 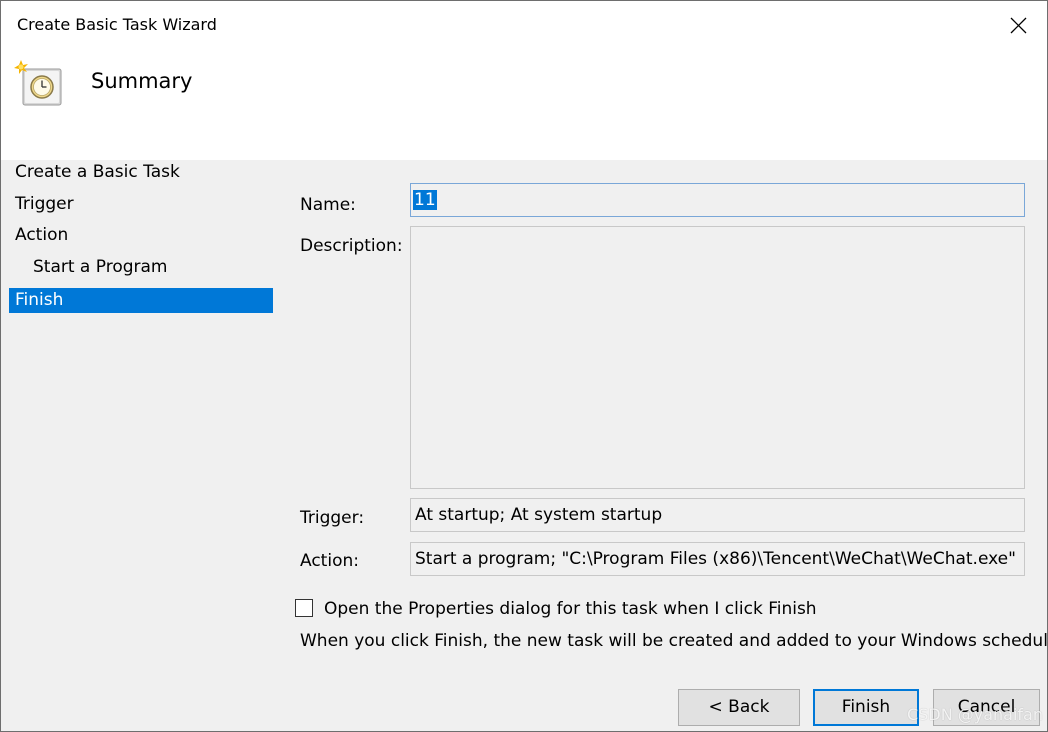 What do you see at coordinates (739, 707) in the screenshot?
I see `back-button: < Back` at bounding box center [739, 707].